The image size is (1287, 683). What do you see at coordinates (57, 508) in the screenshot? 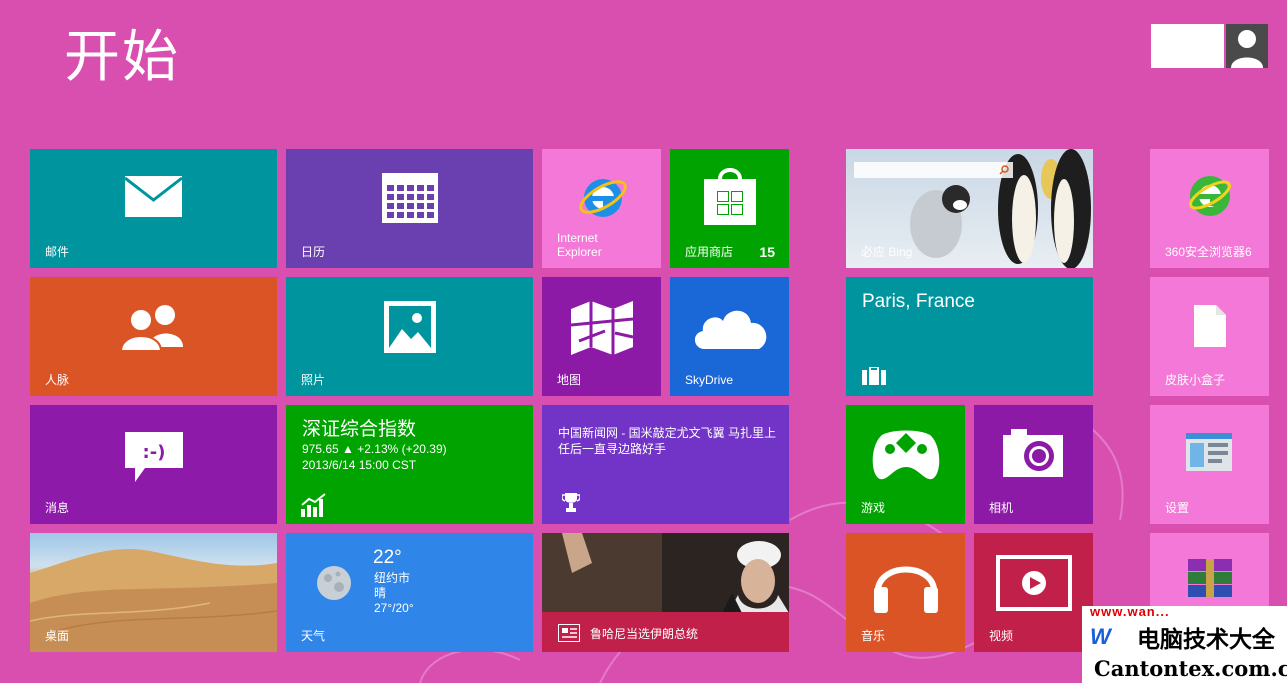
I see `tile-label: 消息` at bounding box center [57, 508].